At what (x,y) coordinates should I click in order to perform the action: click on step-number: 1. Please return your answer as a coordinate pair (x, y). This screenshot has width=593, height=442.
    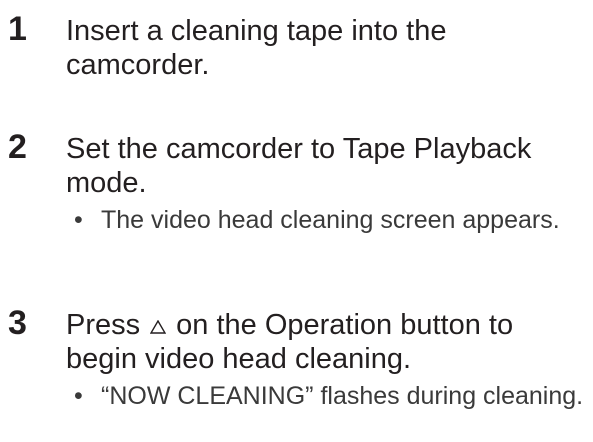
    Looking at the image, I should click on (17, 29).